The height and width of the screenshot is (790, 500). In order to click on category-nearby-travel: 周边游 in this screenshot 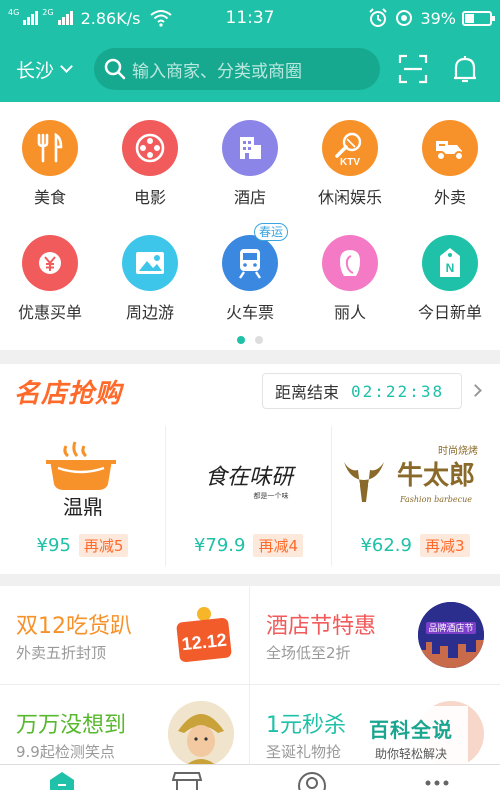, I will do `click(150, 279)`.